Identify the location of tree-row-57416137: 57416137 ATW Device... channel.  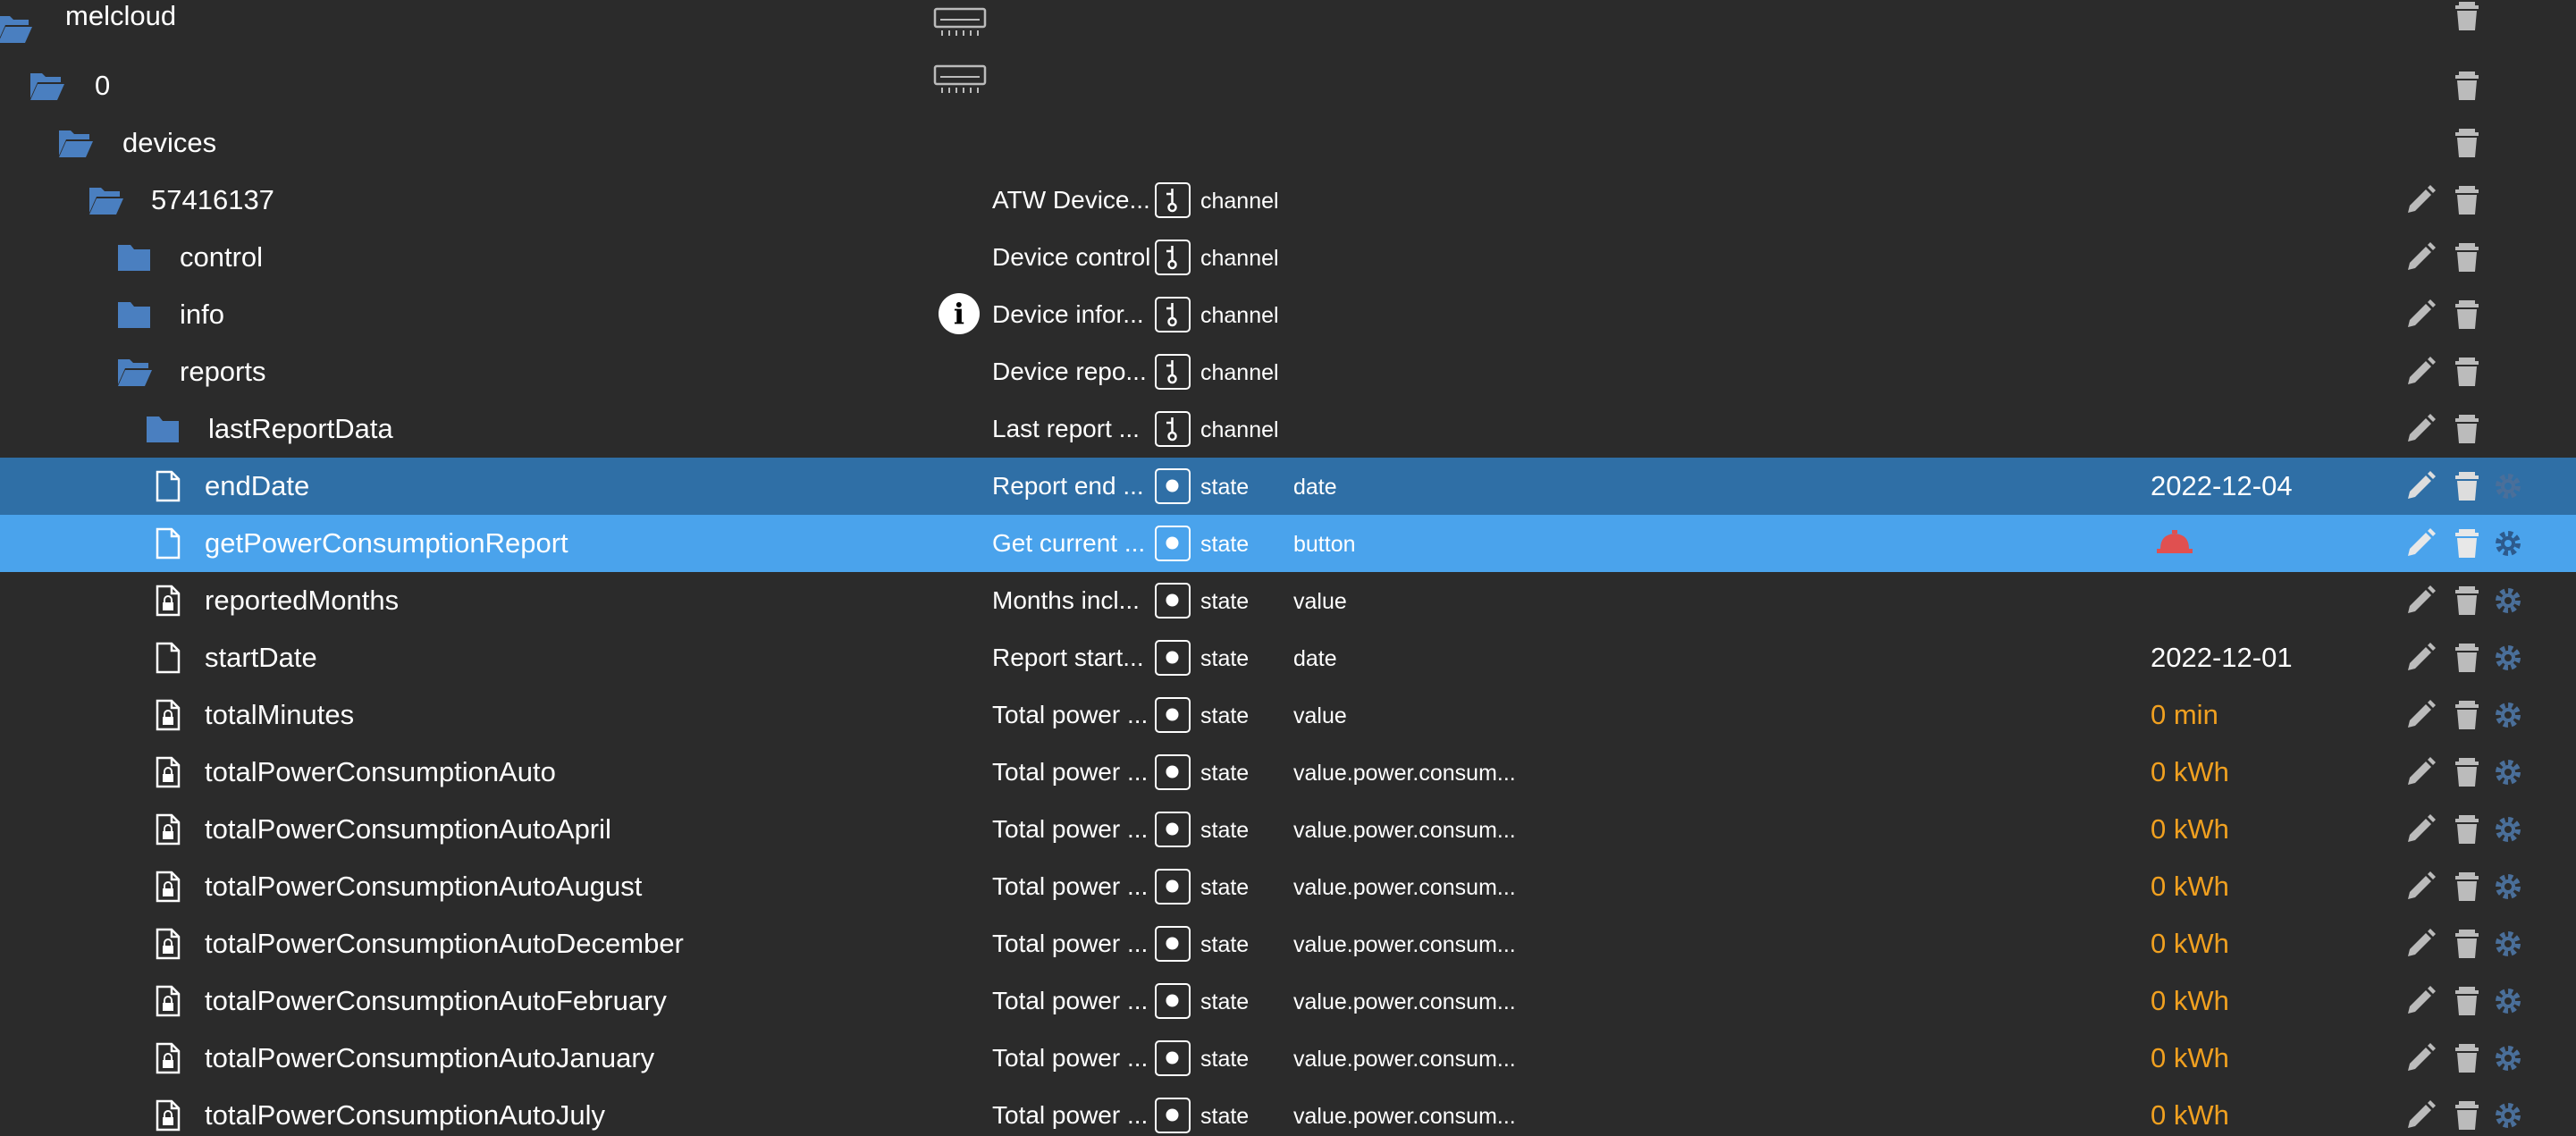
(1288, 200).